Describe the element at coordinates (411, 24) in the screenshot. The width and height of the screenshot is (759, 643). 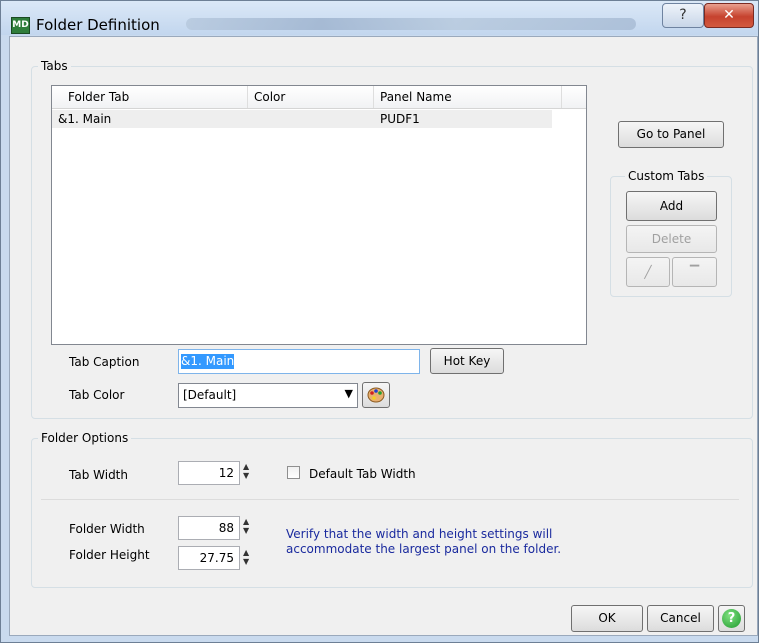
I see `blurred-title-info` at that location.